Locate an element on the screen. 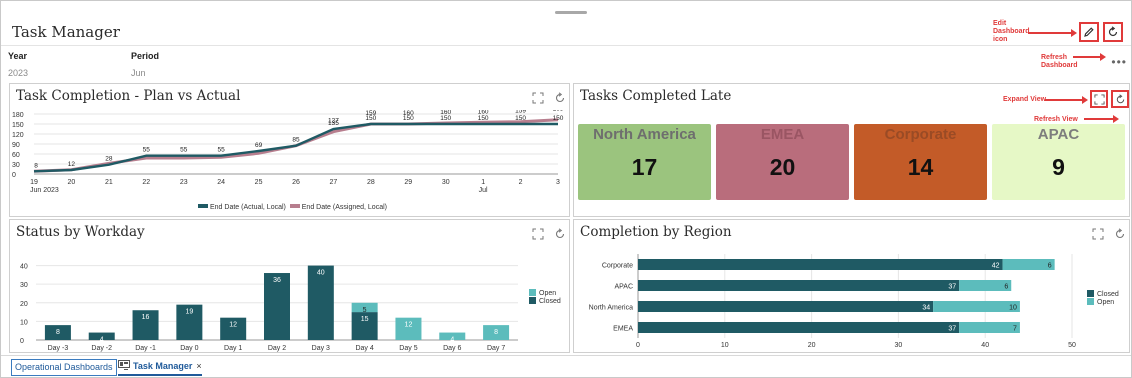 The width and height of the screenshot is (1132, 378). x-tick-label: Day 7 is located at coordinates (496, 348).